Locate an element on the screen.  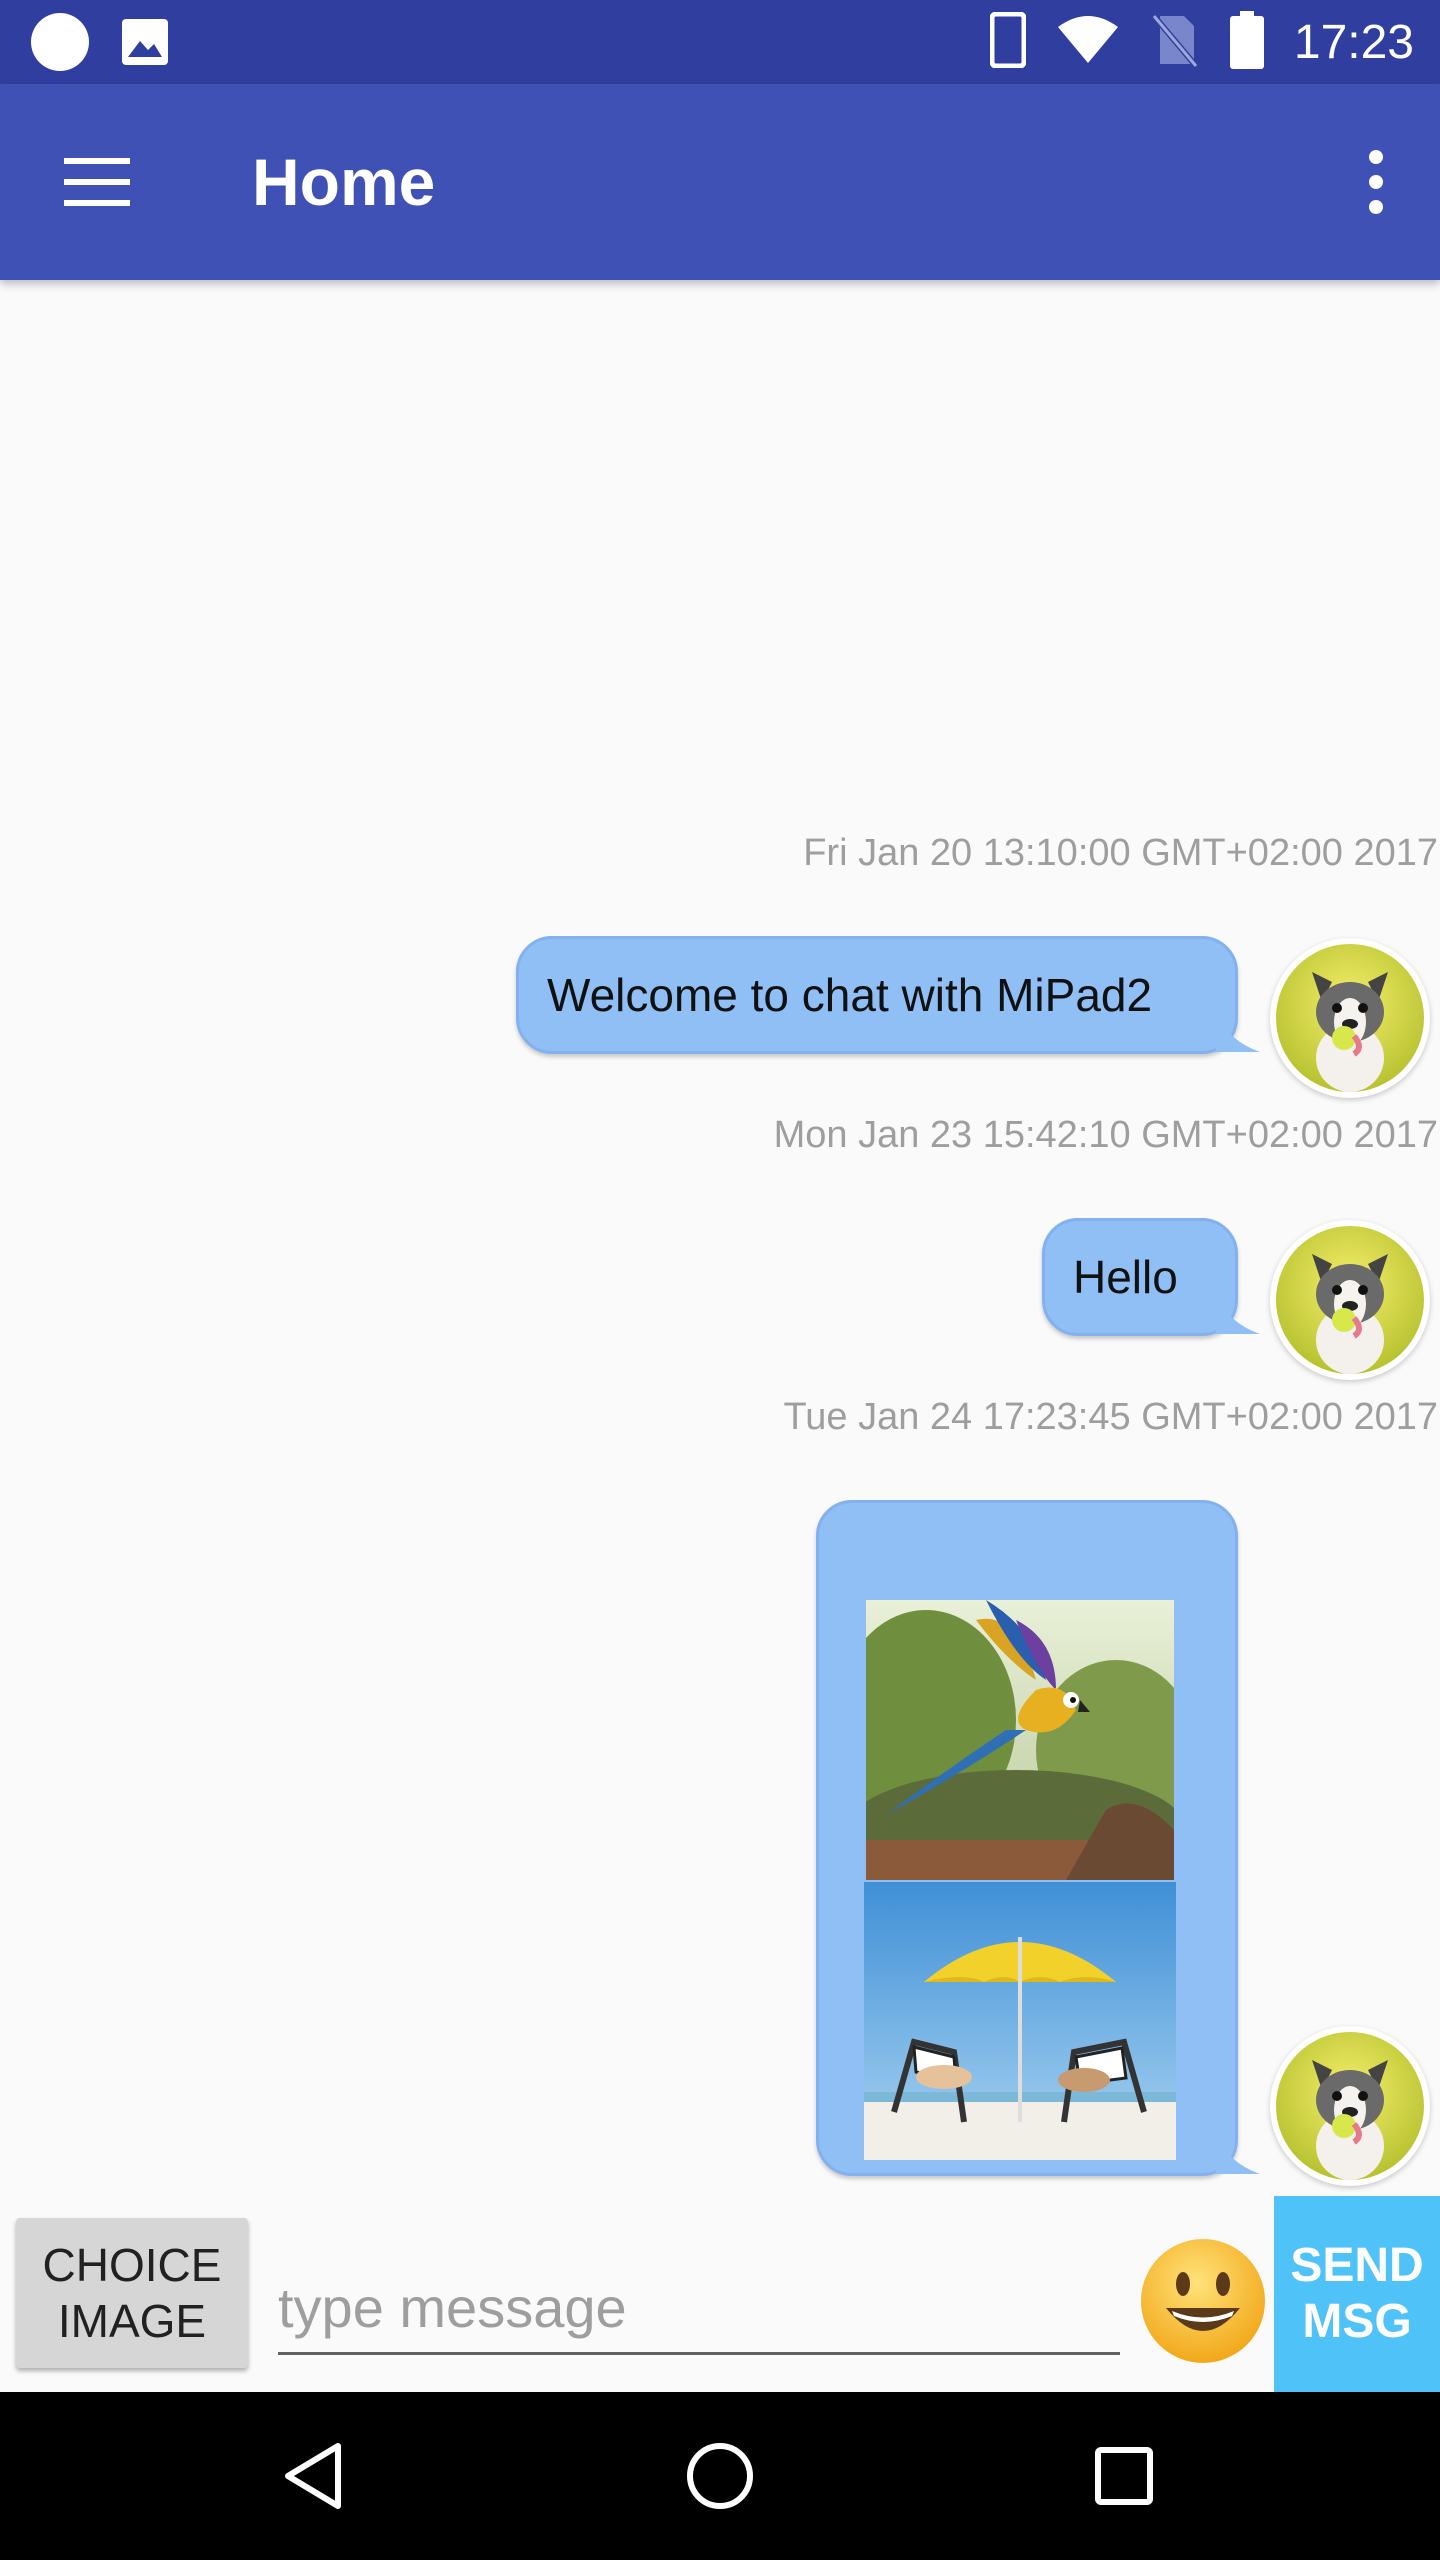
smiley-emoji-icon is located at coordinates (1203, 2301).